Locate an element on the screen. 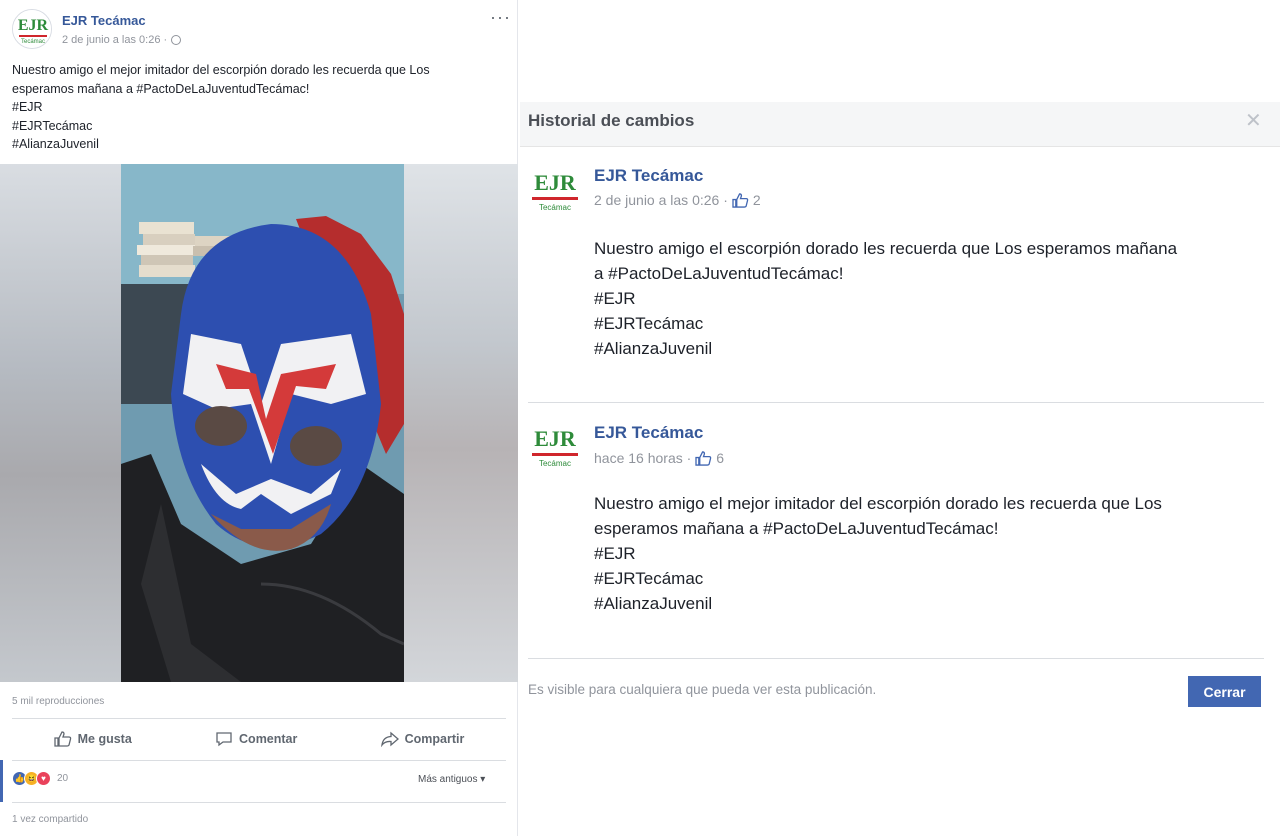 This screenshot has height=836, width=1280. post-meta: 2 de junio a las 0:26 · is located at coordinates (122, 40).